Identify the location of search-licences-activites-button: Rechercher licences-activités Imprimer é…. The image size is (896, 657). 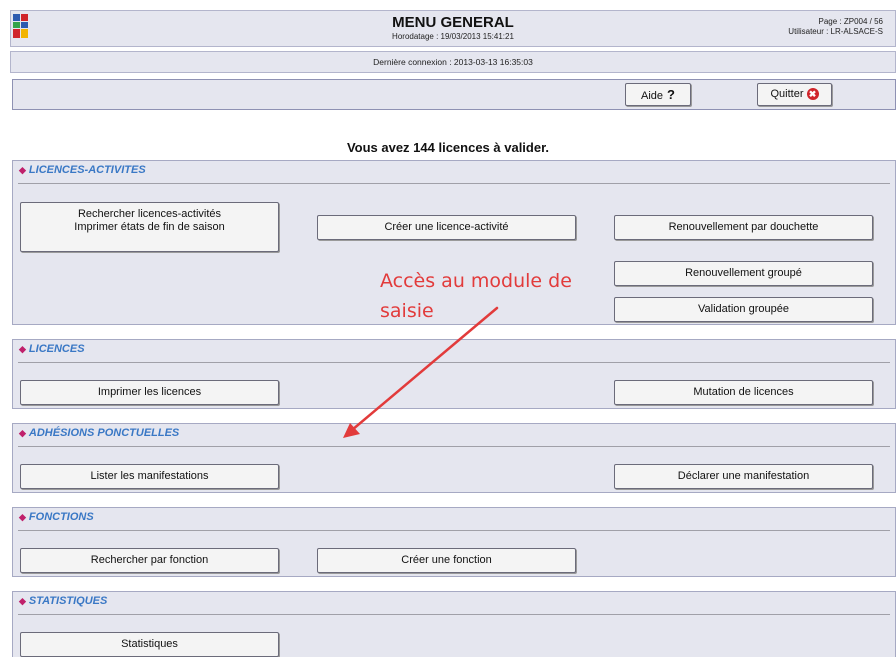
(149, 227).